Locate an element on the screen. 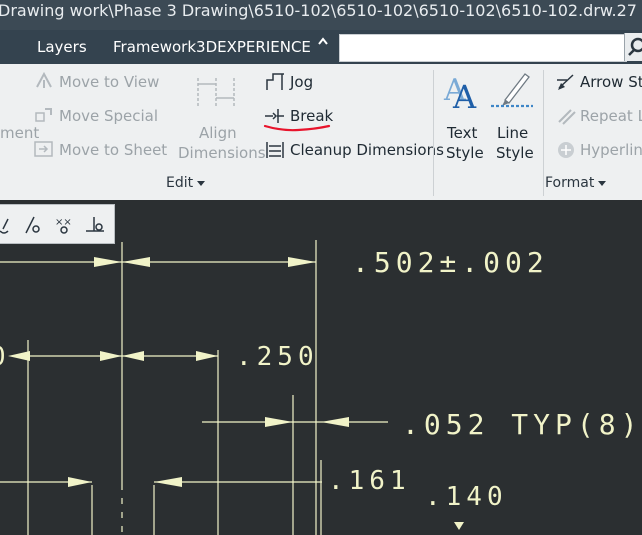  jog-icon is located at coordinates (275, 81).